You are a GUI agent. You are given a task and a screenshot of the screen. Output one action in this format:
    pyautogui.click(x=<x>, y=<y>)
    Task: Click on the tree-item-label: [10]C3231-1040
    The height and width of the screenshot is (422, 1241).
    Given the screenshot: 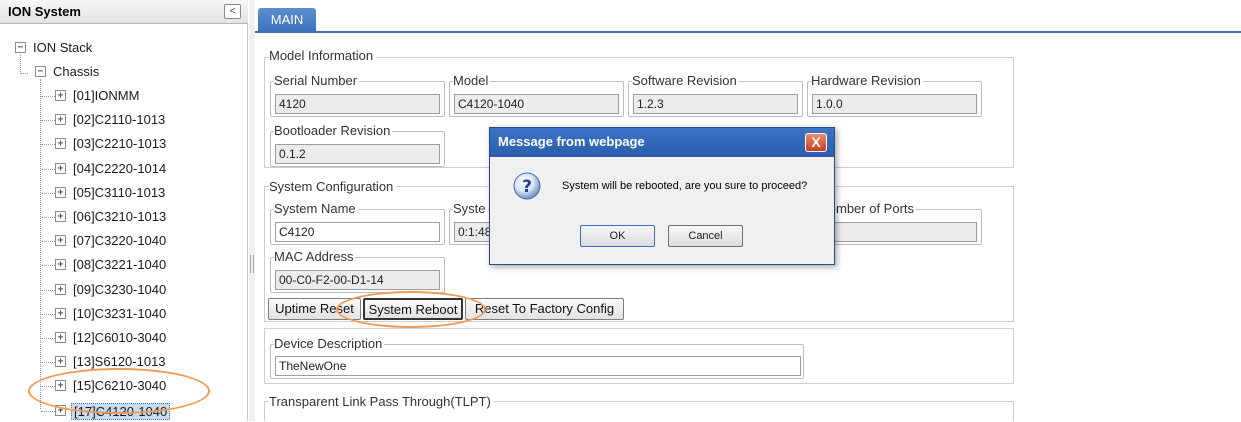 What is the action you would take?
    pyautogui.click(x=119, y=313)
    